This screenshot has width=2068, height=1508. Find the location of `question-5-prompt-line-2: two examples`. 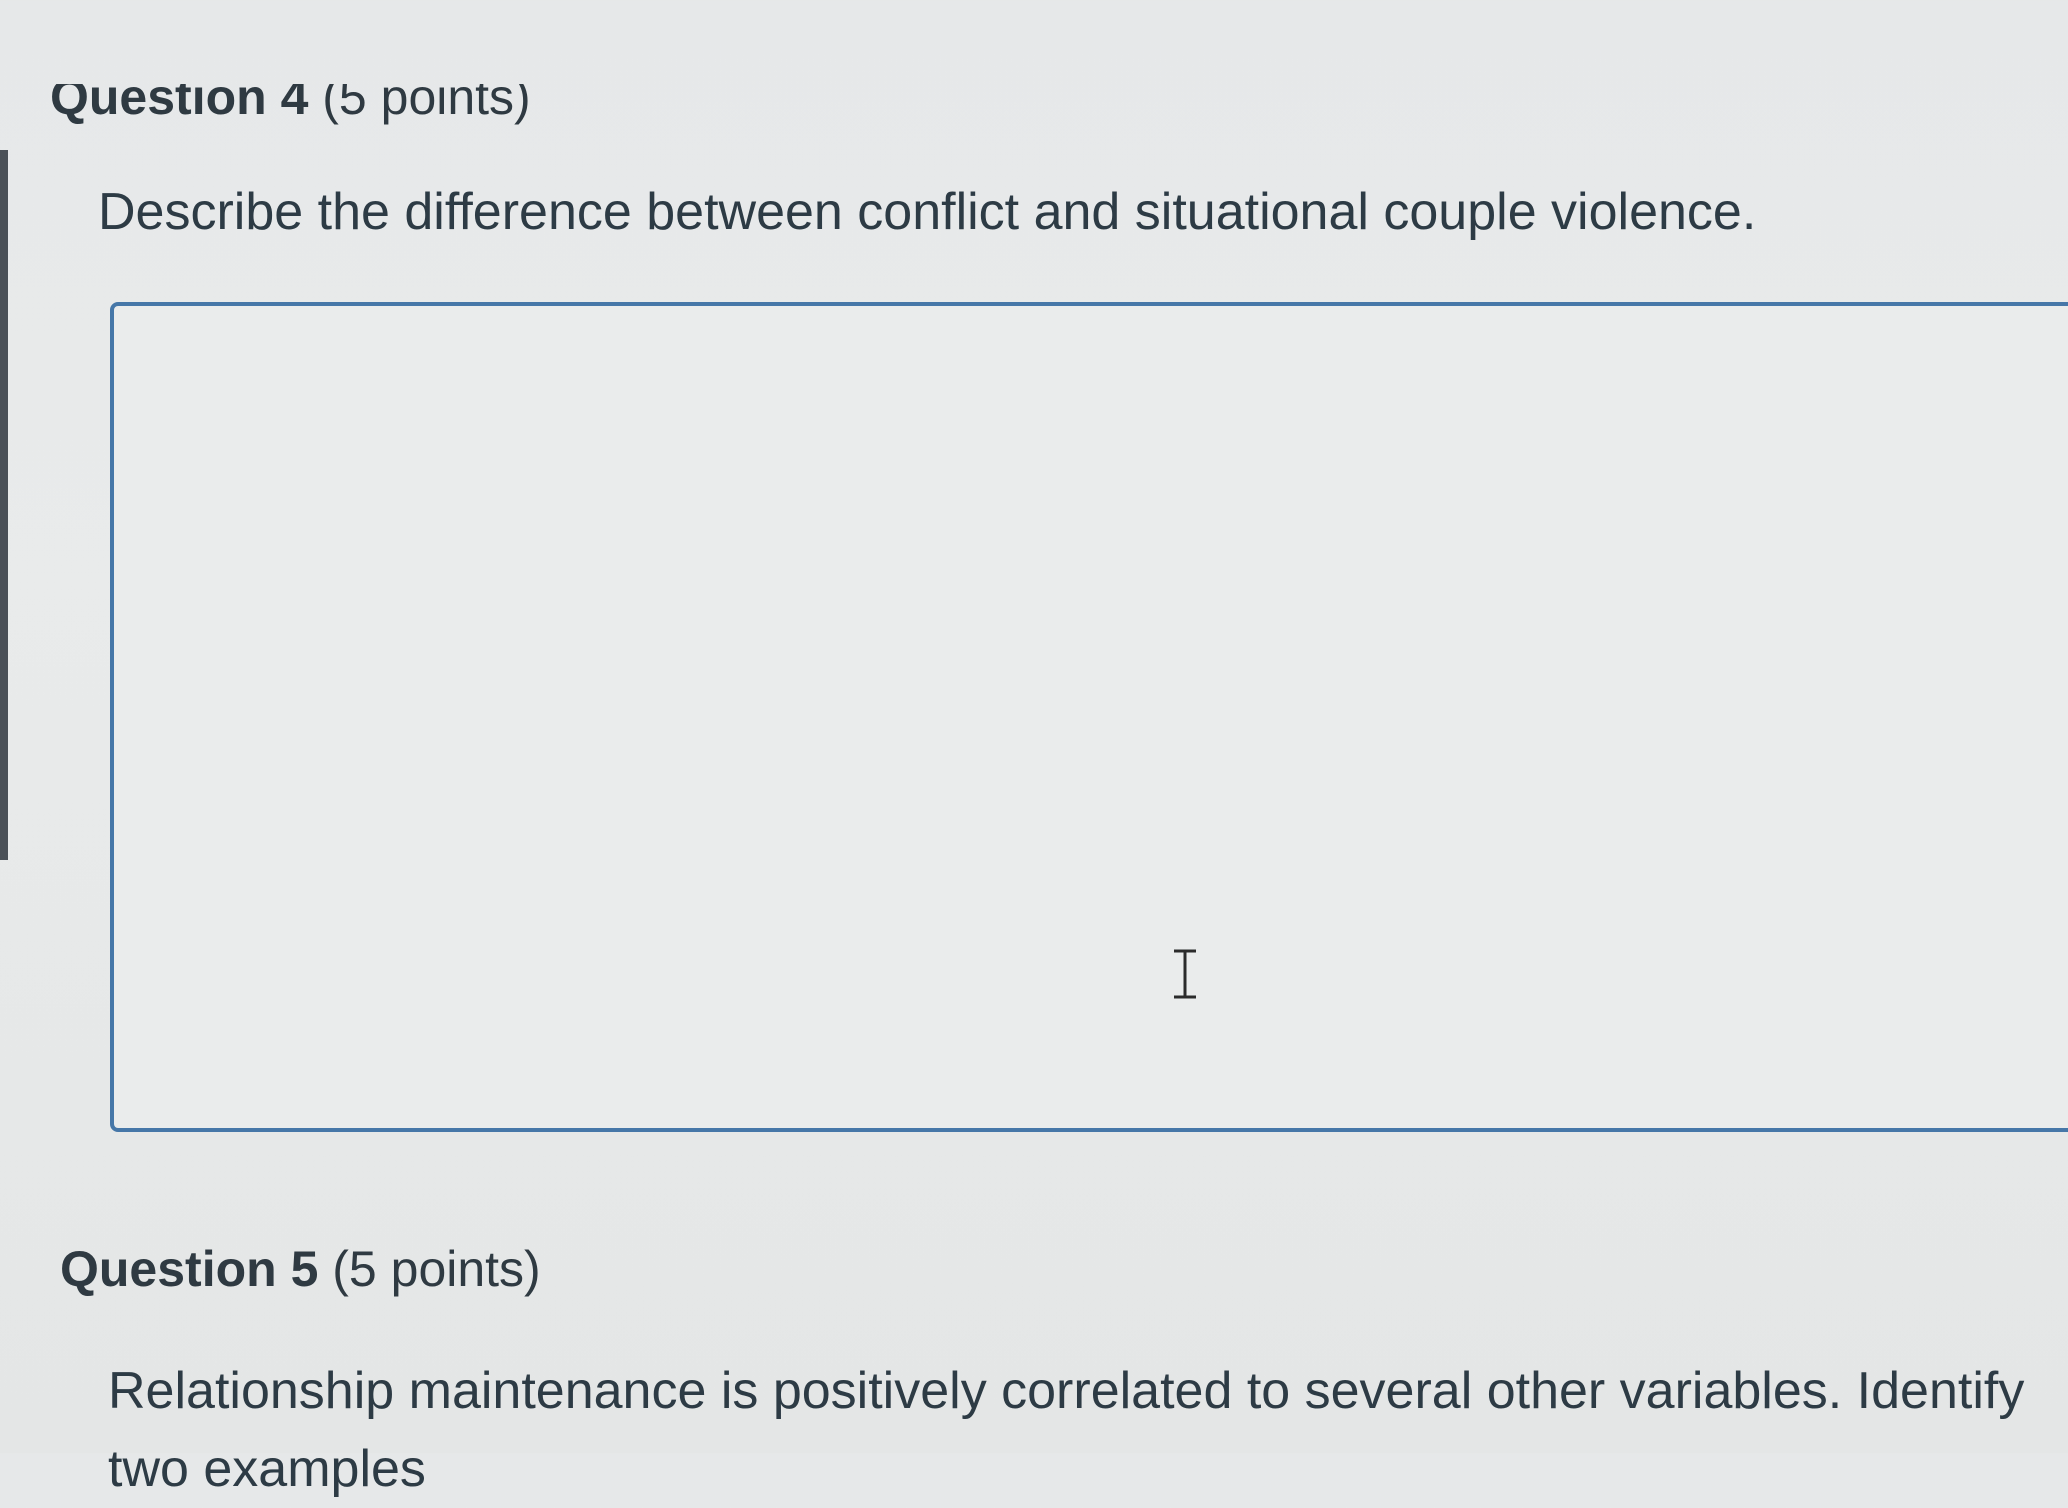

question-5-prompt-line-2: two examples is located at coordinates (267, 1469).